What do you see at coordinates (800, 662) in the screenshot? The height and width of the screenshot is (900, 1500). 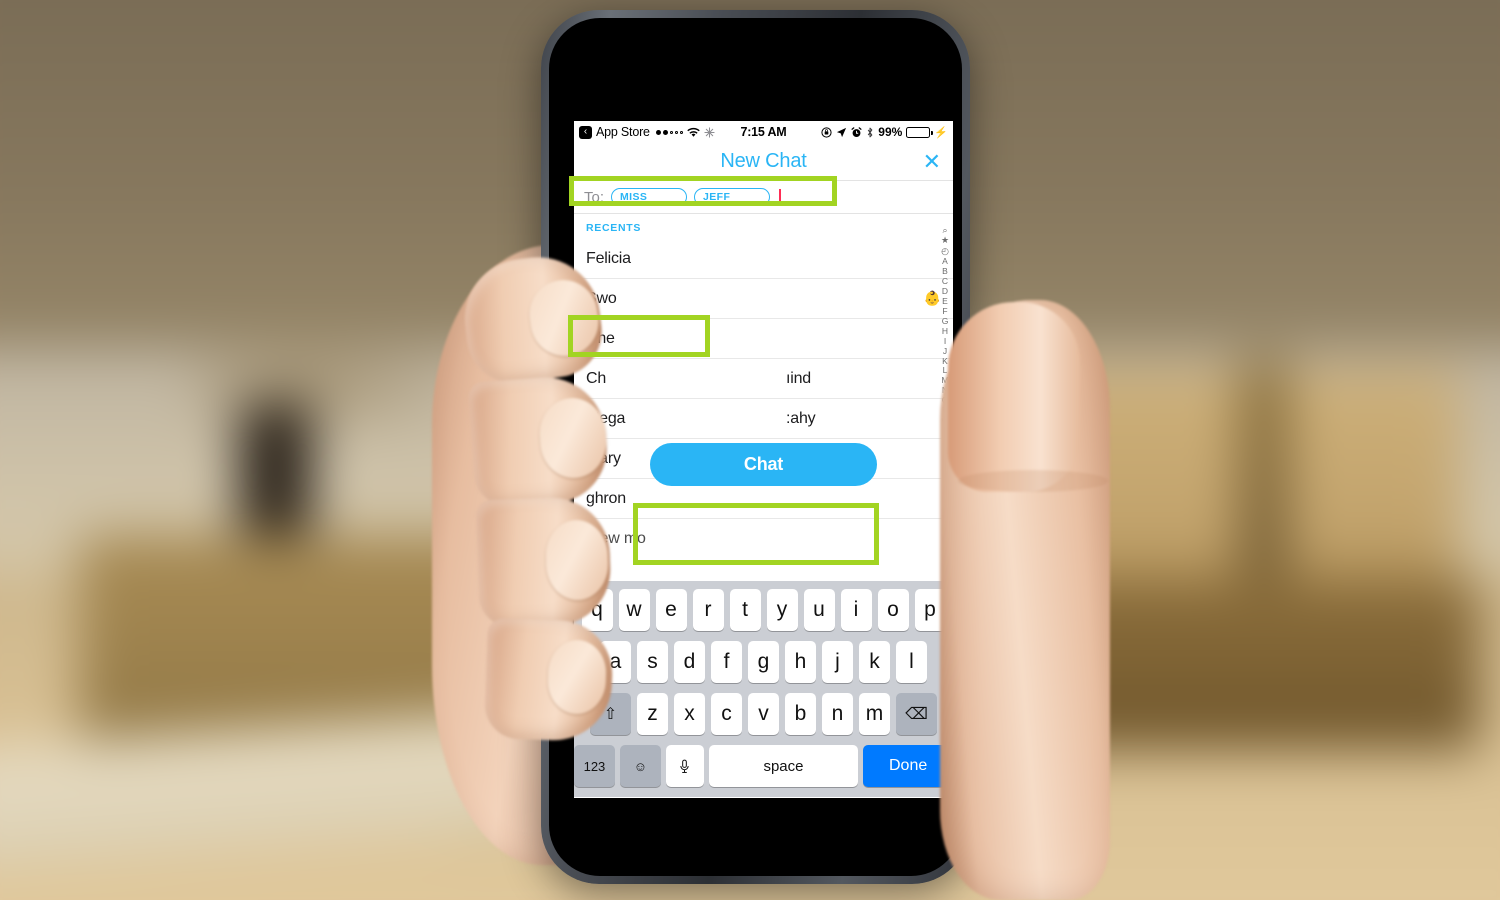 I see `key-h: h` at bounding box center [800, 662].